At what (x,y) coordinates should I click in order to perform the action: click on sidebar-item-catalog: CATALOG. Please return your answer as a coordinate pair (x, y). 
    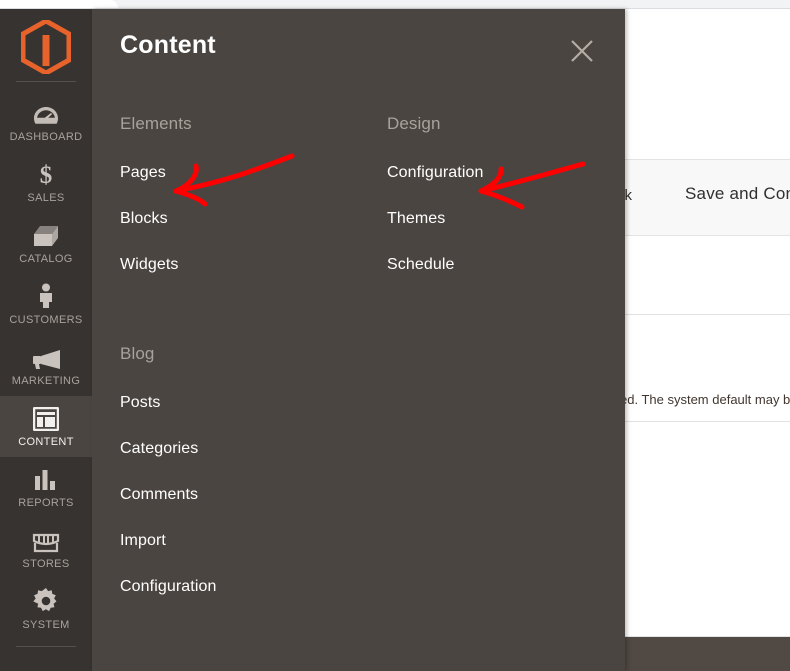
    Looking at the image, I should click on (46, 243).